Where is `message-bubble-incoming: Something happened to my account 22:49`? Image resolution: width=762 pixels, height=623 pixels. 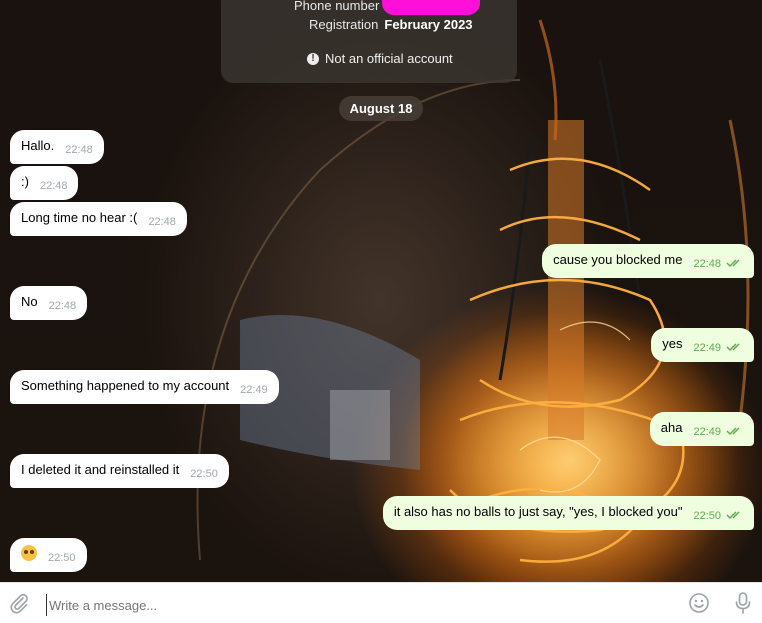 message-bubble-incoming: Something happened to my account 22:49 is located at coordinates (144, 387).